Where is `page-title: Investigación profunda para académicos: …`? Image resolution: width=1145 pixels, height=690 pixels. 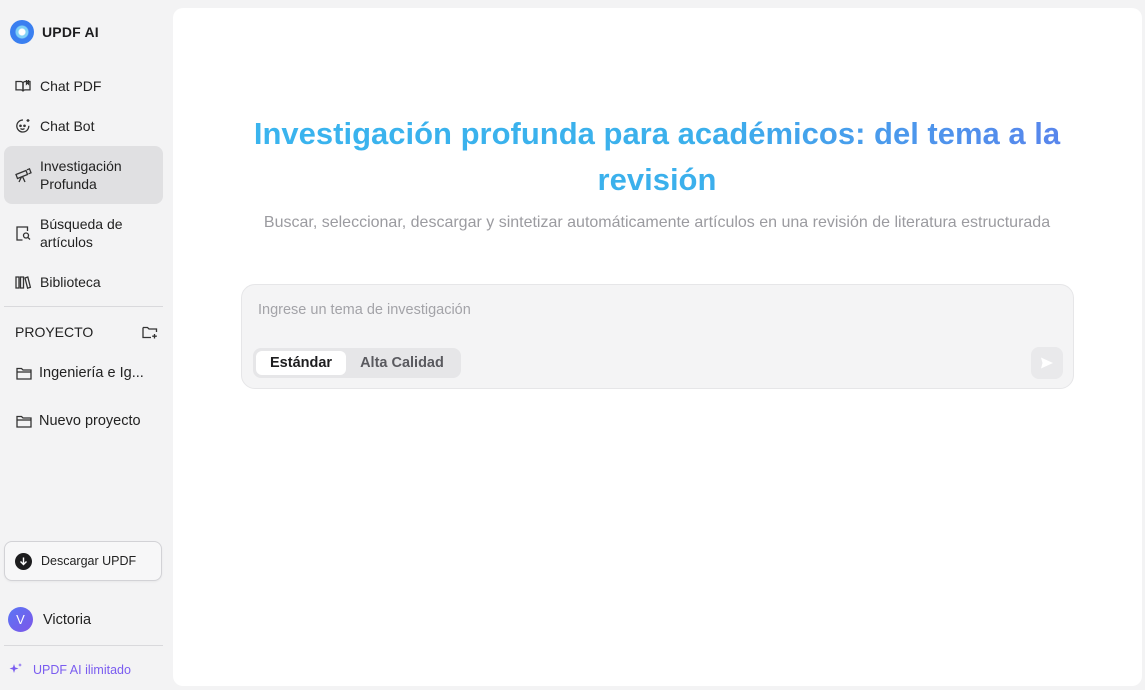
page-title: Investigación profunda para académicos: … is located at coordinates (657, 157).